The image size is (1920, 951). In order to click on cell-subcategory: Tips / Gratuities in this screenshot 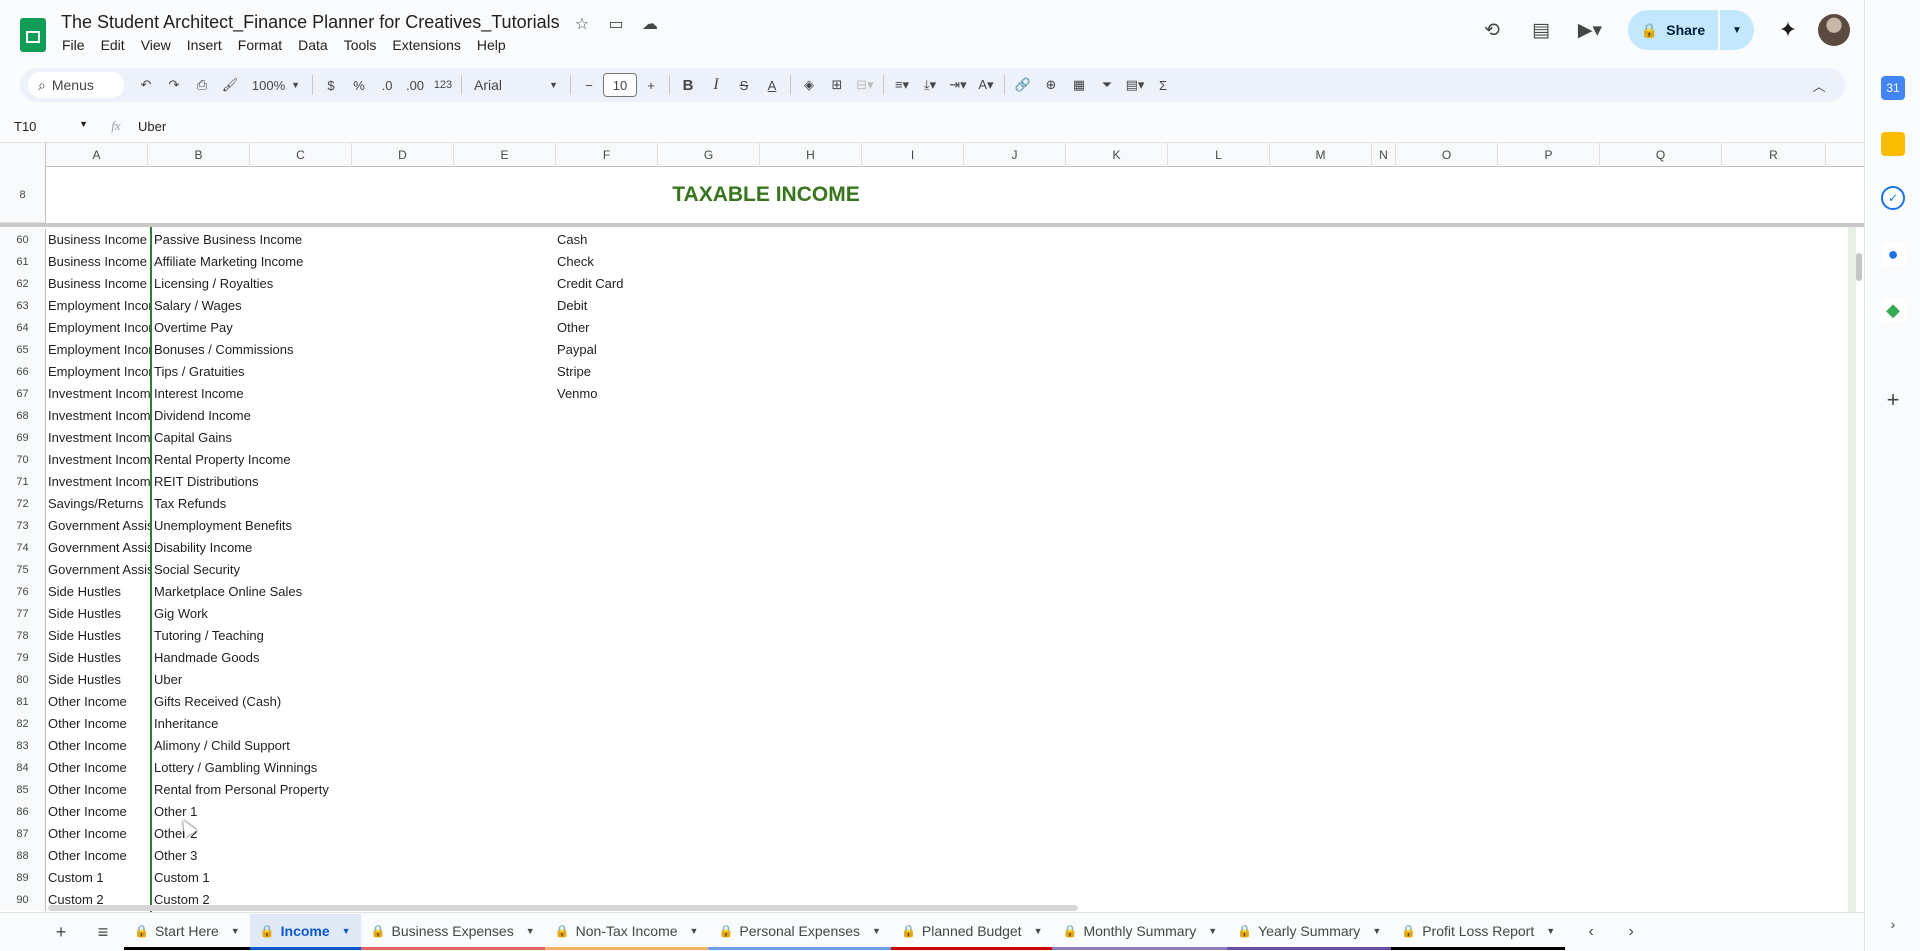, I will do `click(304, 372)`.